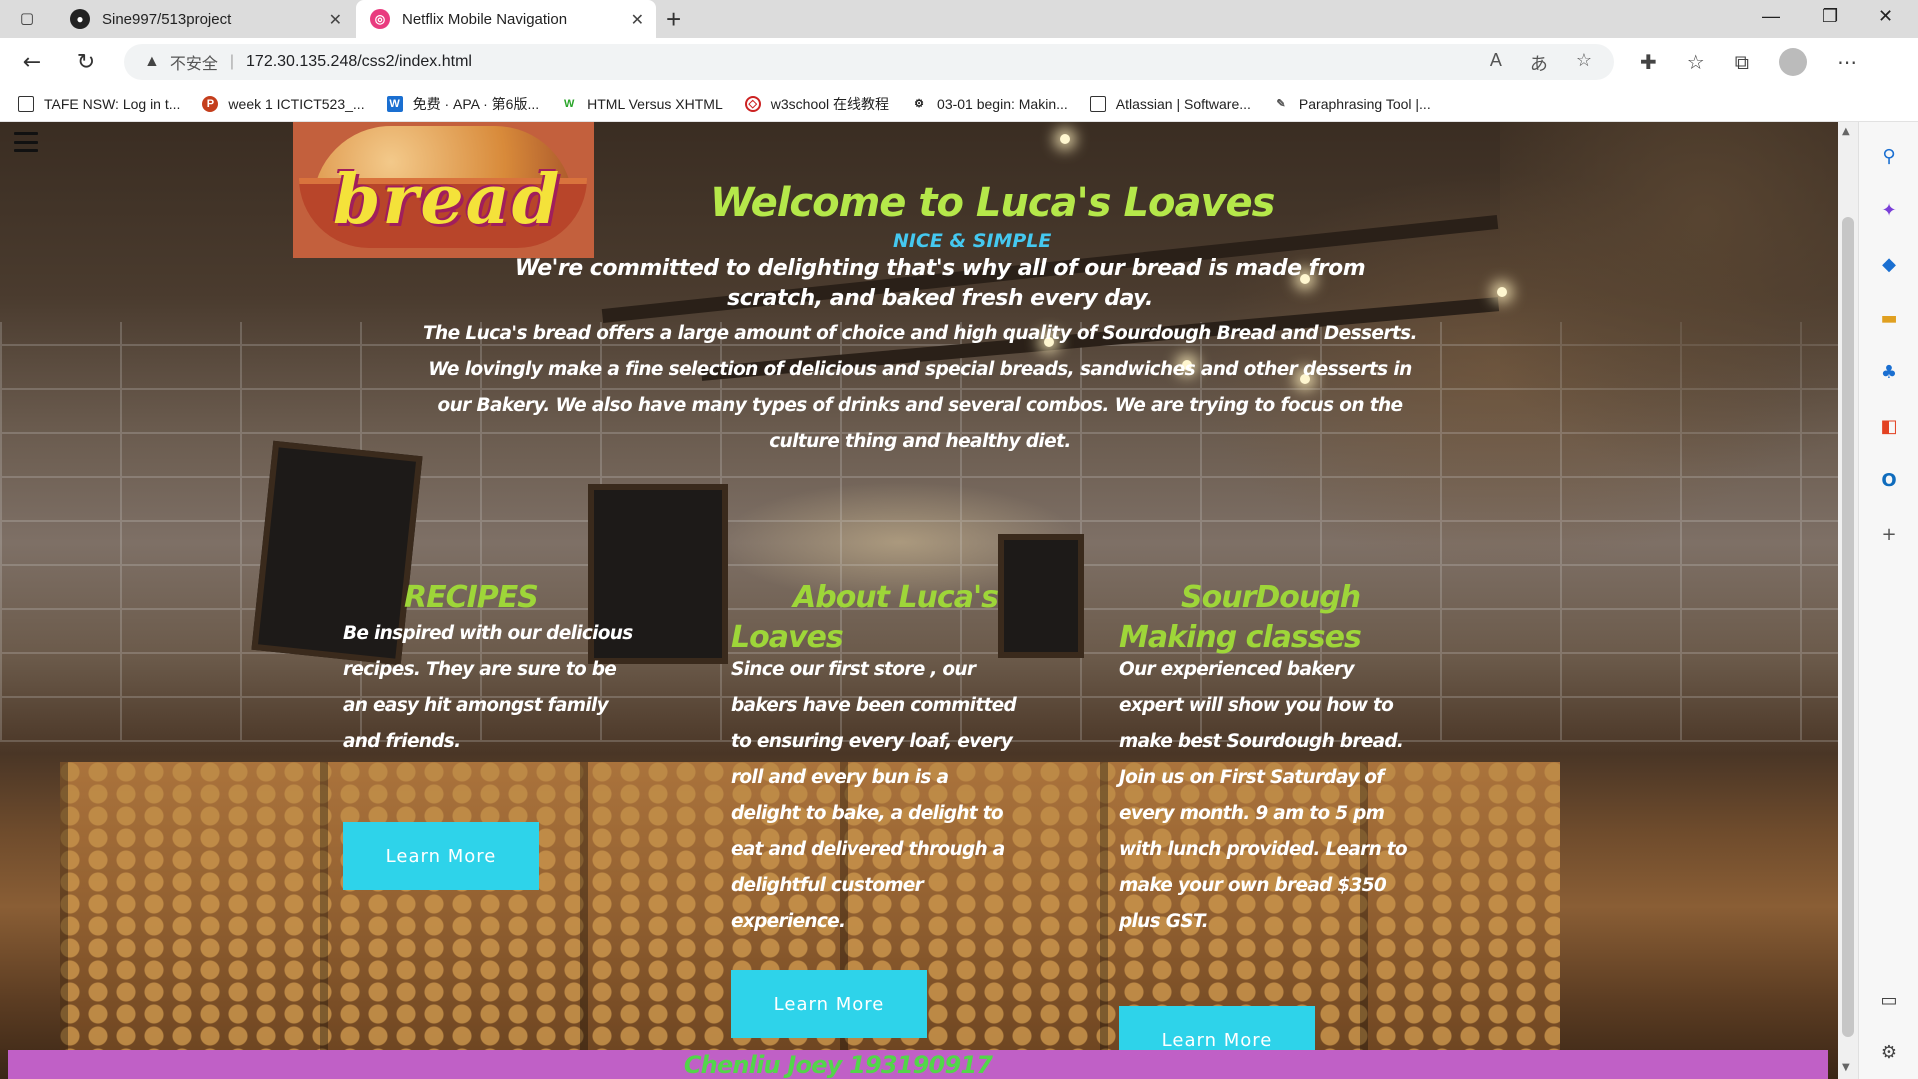 The image size is (1918, 1079). I want to click on translate-icon: あ, so click(1539, 63).